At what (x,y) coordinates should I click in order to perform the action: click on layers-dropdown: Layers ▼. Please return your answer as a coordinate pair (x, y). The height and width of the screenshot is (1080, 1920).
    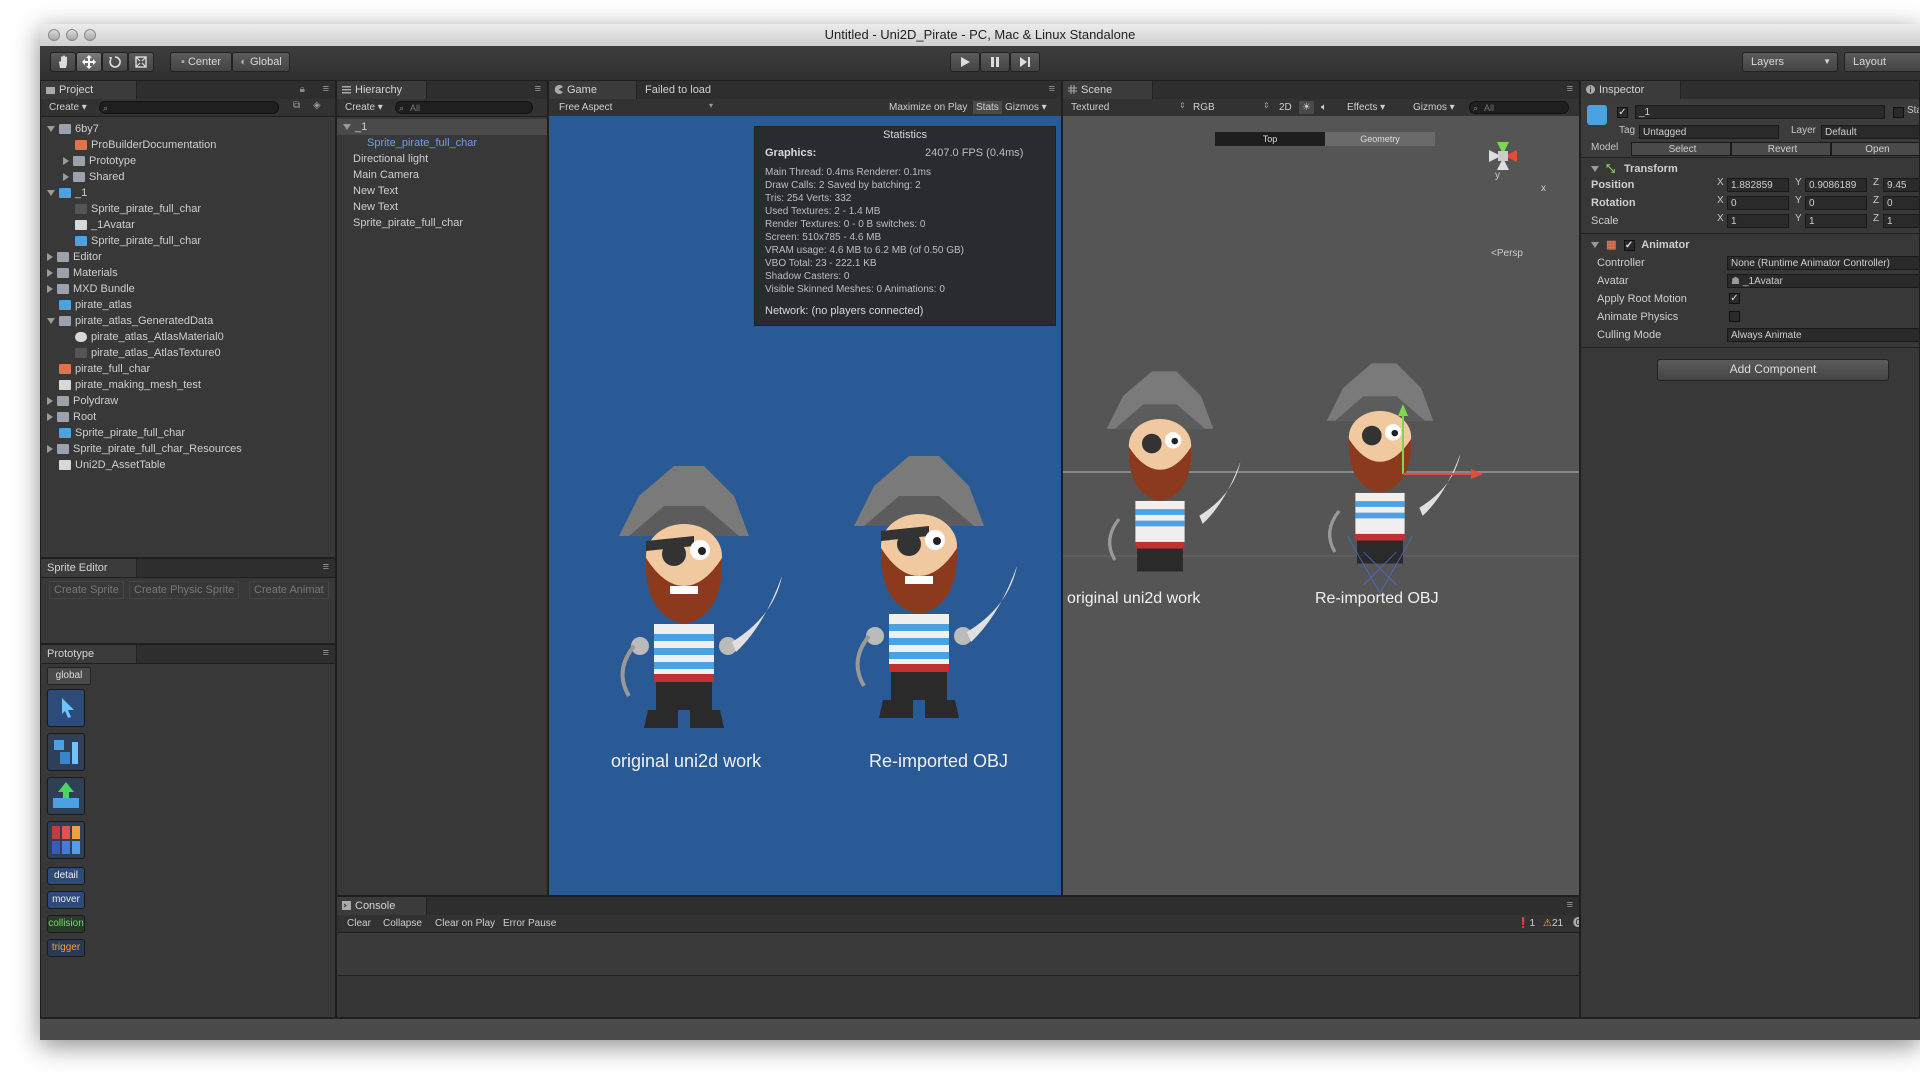
    Looking at the image, I should click on (1790, 62).